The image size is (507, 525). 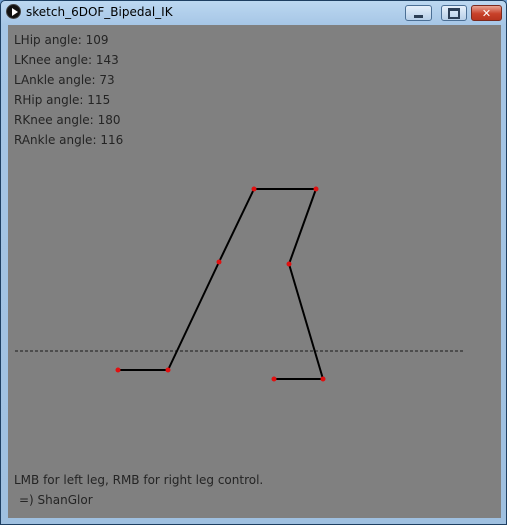 I want to click on window-title: sketch_6DOF_Bipedal_IK, so click(x=99, y=12).